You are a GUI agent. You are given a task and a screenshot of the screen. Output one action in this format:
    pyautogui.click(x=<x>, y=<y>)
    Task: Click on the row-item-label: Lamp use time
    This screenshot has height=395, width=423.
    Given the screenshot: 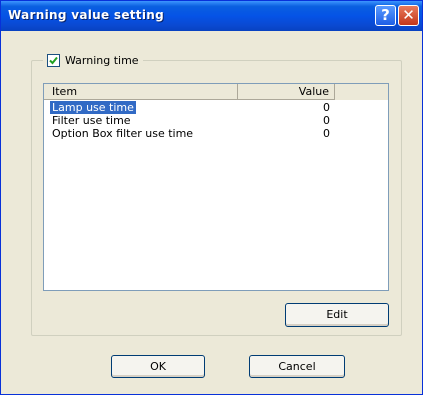 What is the action you would take?
    pyautogui.click(x=93, y=107)
    